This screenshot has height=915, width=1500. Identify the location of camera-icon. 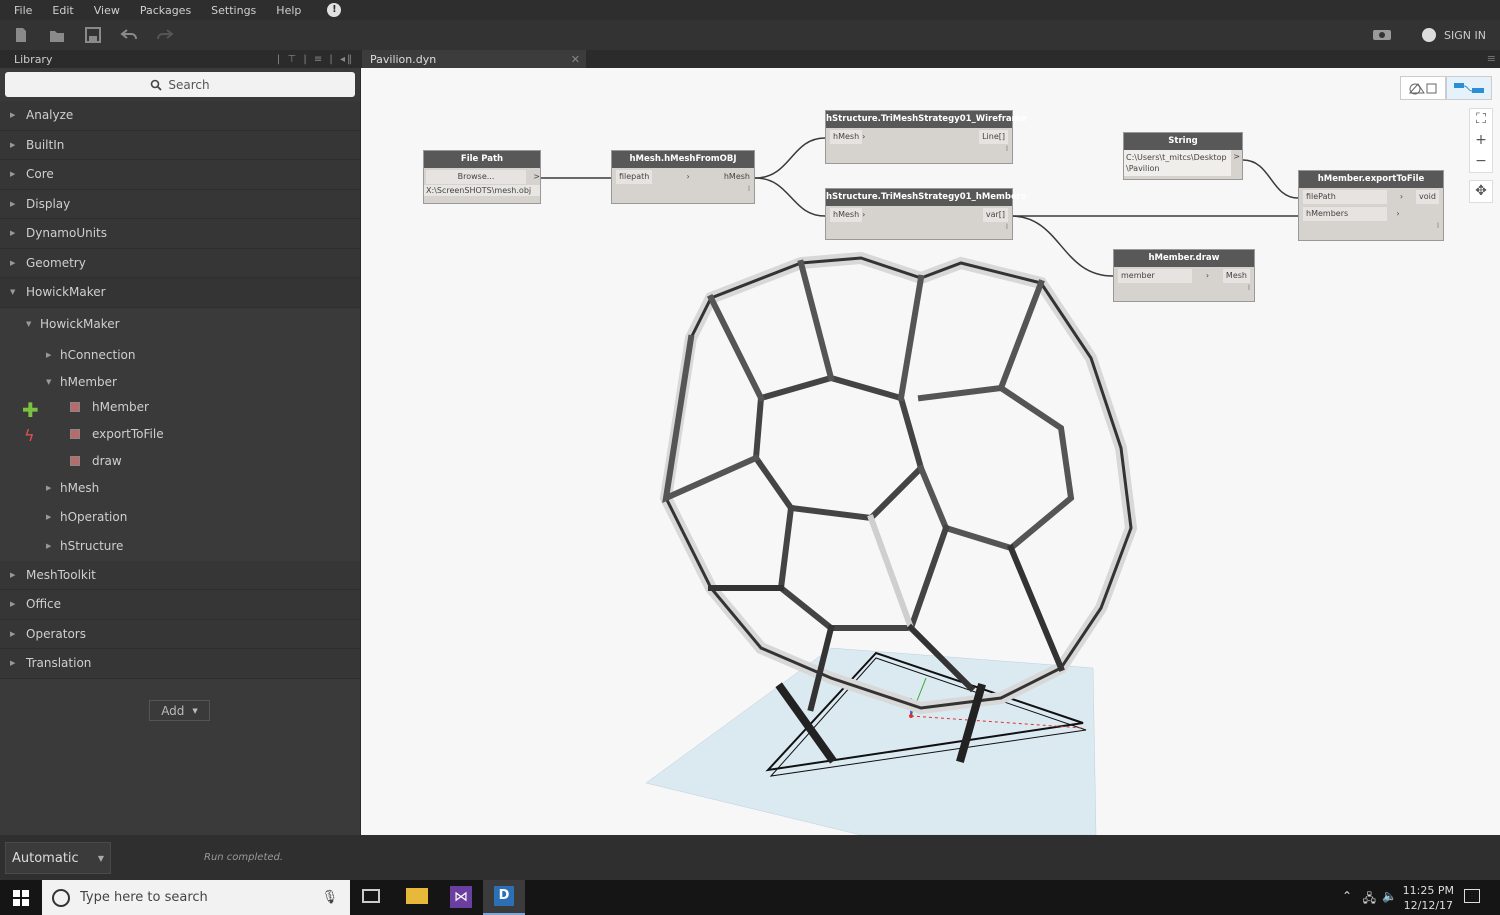
(1382, 35).